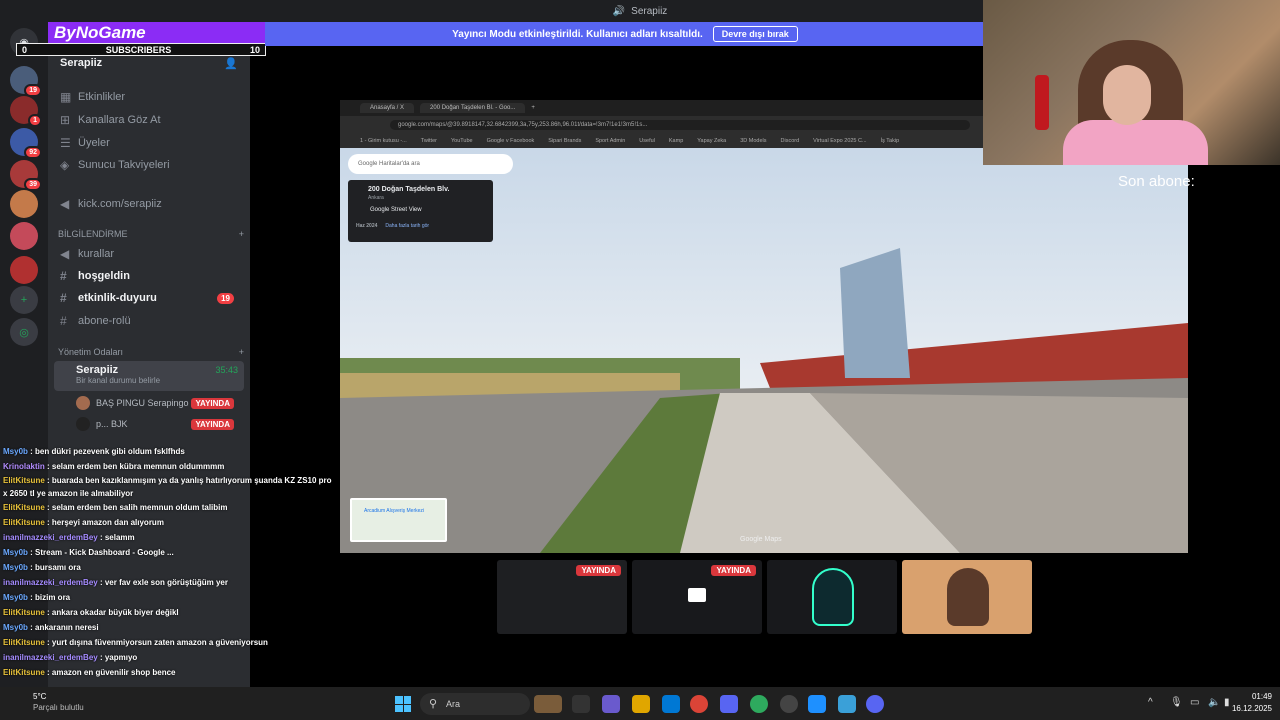 This screenshot has width=1280, height=720. Describe the element at coordinates (581, 704) in the screenshot. I see `task-view-icon` at that location.